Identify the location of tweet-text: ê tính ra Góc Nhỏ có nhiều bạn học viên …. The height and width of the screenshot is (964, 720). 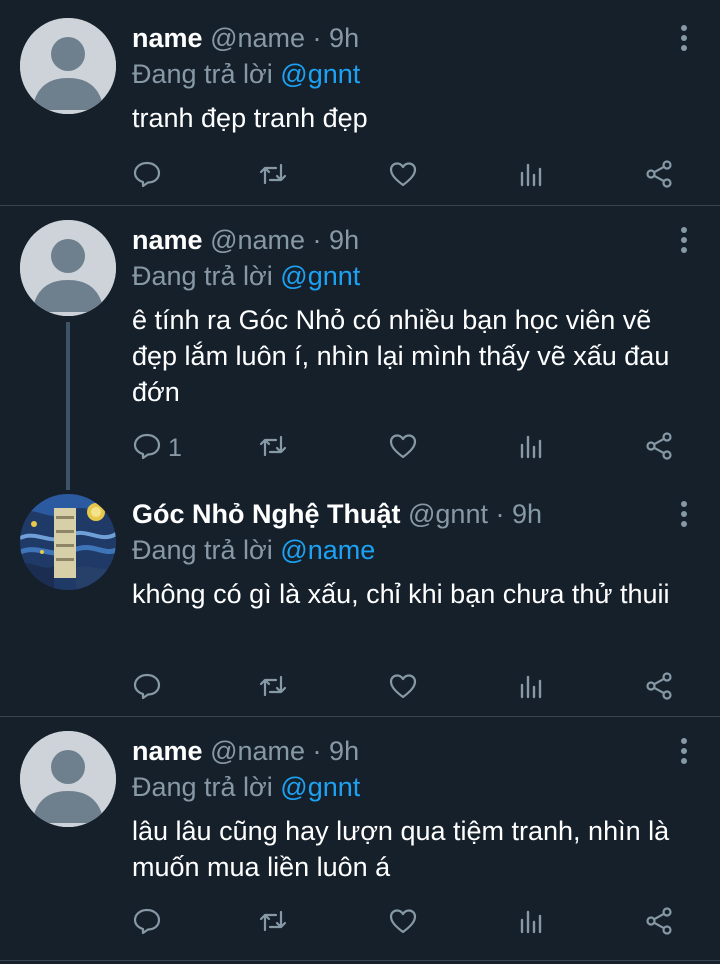
(401, 356).